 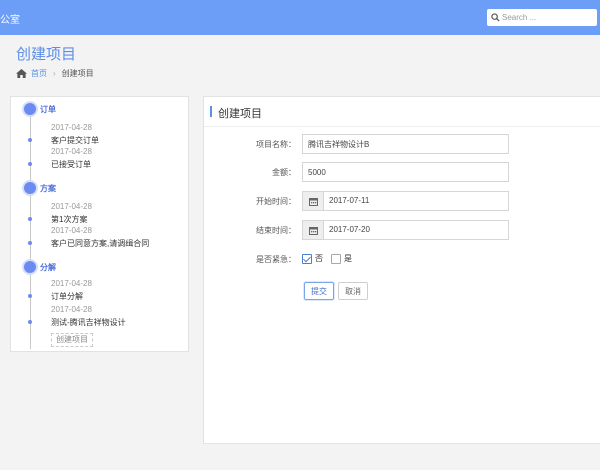 What do you see at coordinates (75, 140) in the screenshot?
I see `event-desc: 客户提交订单` at bounding box center [75, 140].